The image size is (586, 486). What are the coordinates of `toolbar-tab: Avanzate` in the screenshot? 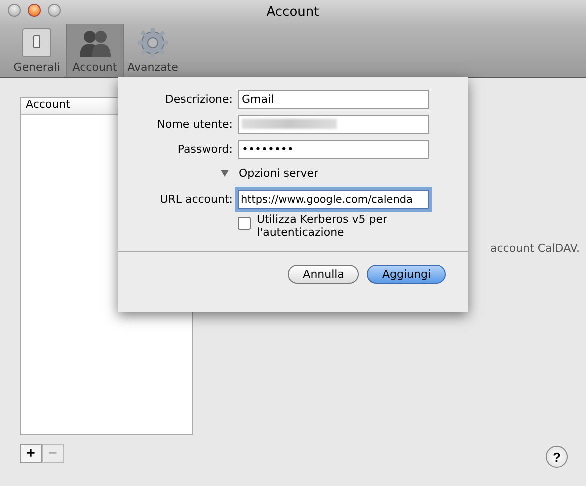 It's located at (153, 50).